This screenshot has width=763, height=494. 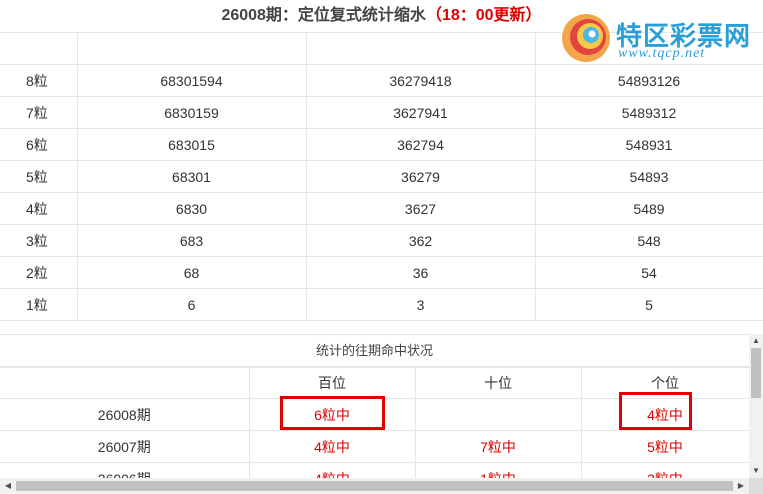 I want to click on hit-tens: 7粒中, so click(x=498, y=446).